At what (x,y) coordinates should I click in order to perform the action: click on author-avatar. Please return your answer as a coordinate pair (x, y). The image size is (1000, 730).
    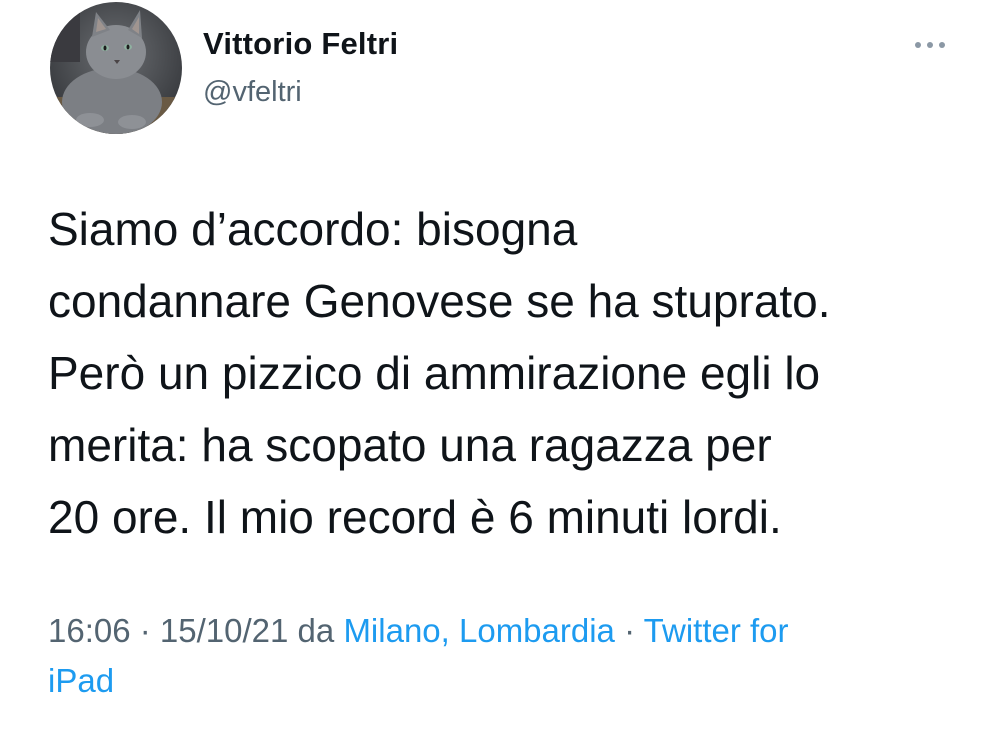
    Looking at the image, I should click on (116, 68).